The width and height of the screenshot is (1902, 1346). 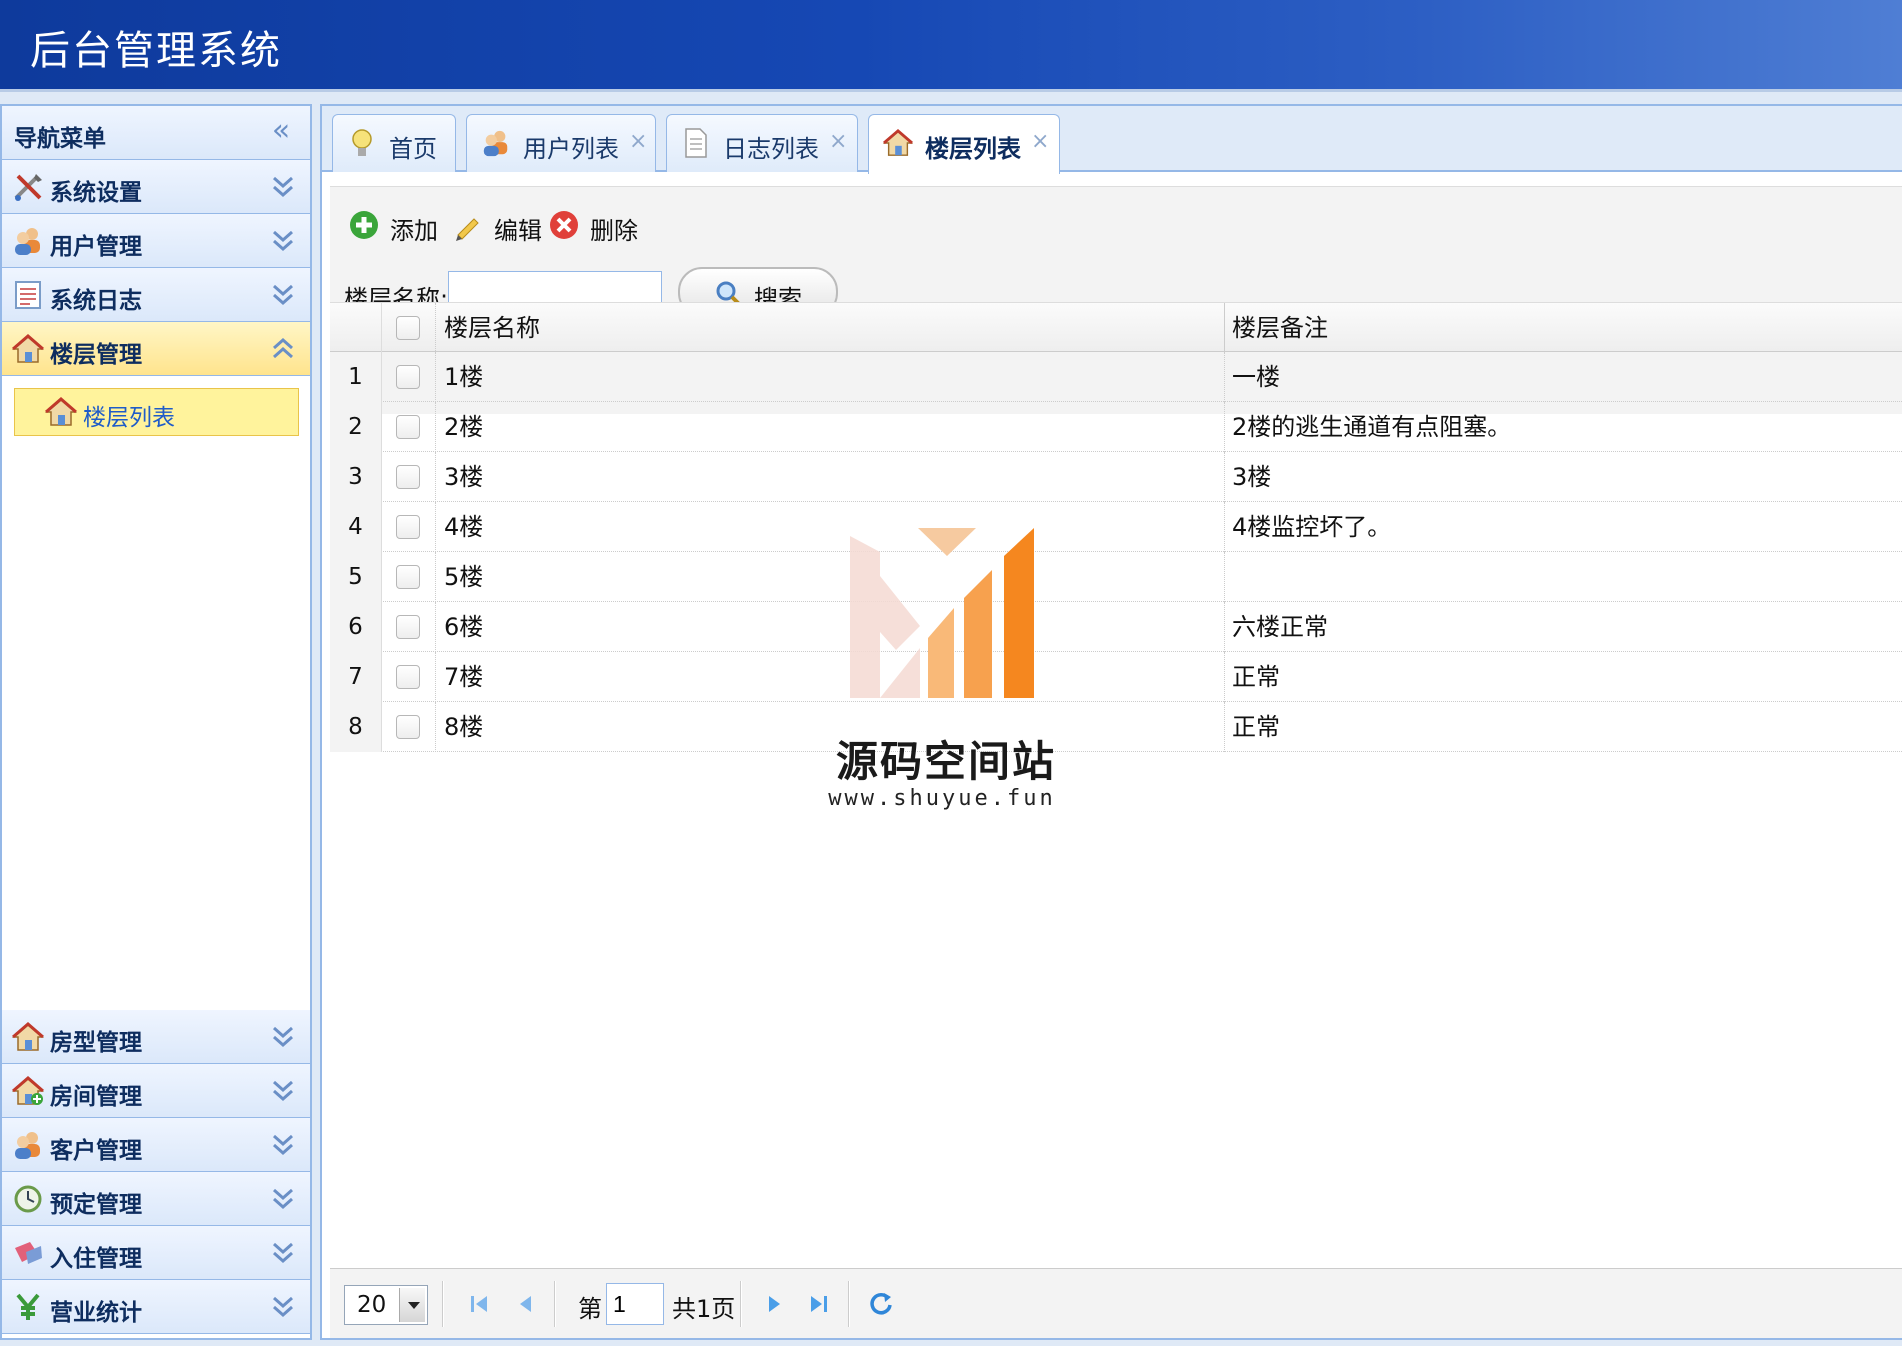 I want to click on edit-button: 编辑, so click(x=497, y=225).